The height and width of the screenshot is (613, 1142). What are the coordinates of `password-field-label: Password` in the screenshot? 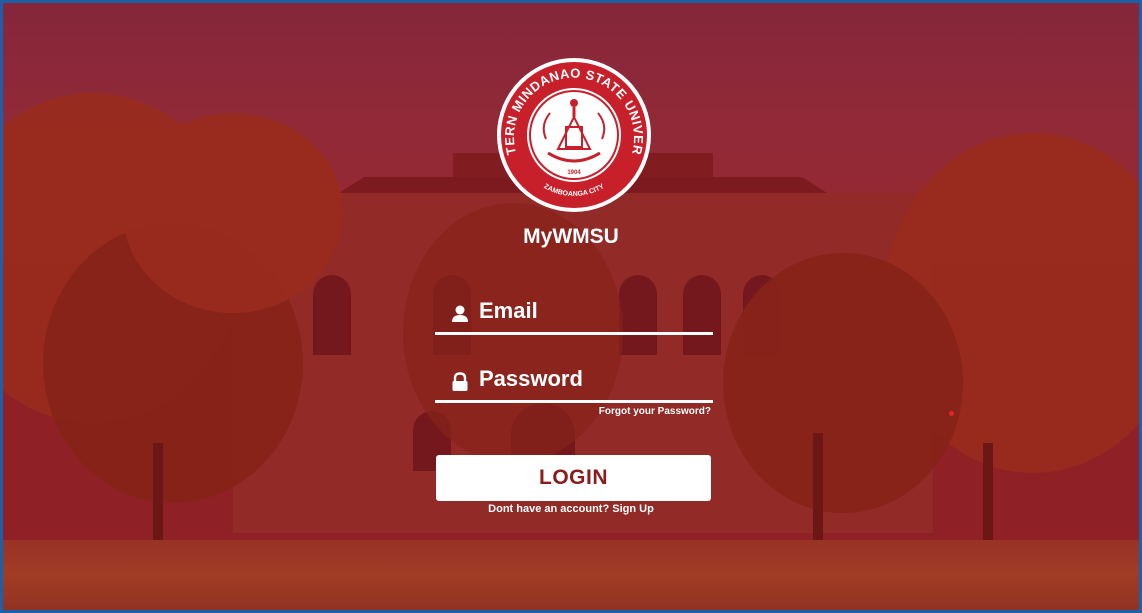 It's located at (531, 378).